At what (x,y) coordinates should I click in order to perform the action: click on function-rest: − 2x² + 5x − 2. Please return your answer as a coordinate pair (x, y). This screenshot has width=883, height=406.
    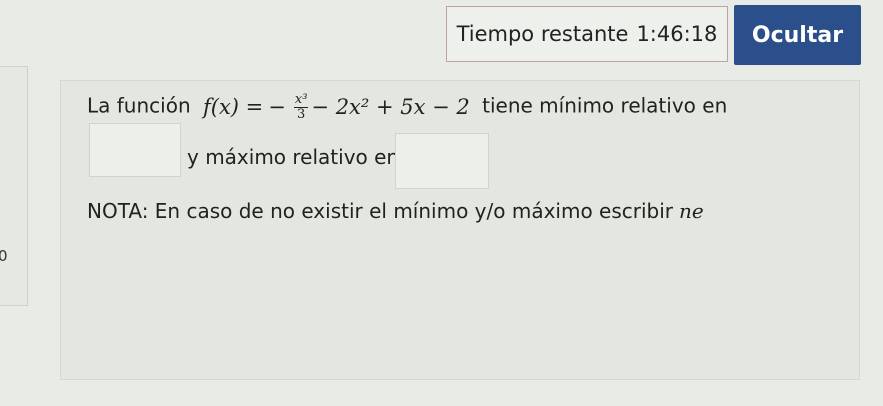
    Looking at the image, I should click on (390, 107).